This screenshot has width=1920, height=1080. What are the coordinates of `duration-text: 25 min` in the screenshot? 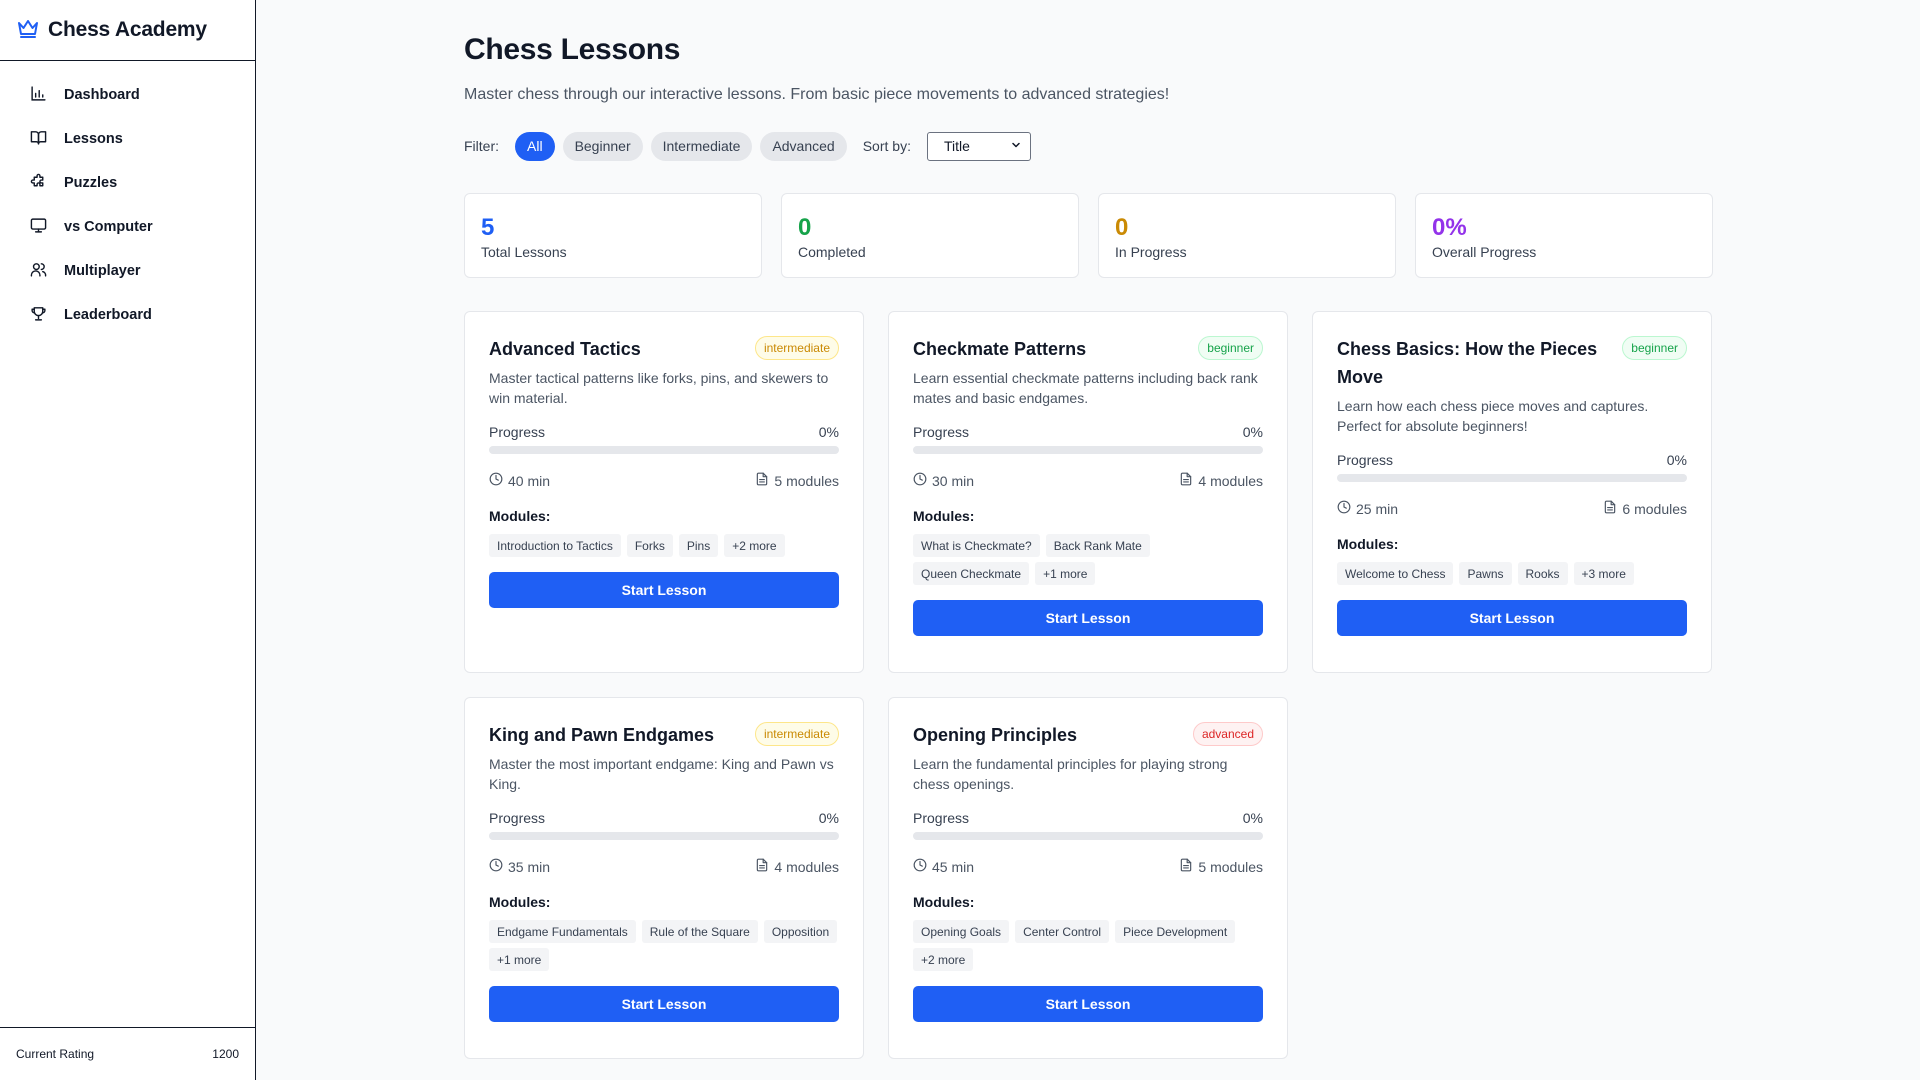 It's located at (1377, 508).